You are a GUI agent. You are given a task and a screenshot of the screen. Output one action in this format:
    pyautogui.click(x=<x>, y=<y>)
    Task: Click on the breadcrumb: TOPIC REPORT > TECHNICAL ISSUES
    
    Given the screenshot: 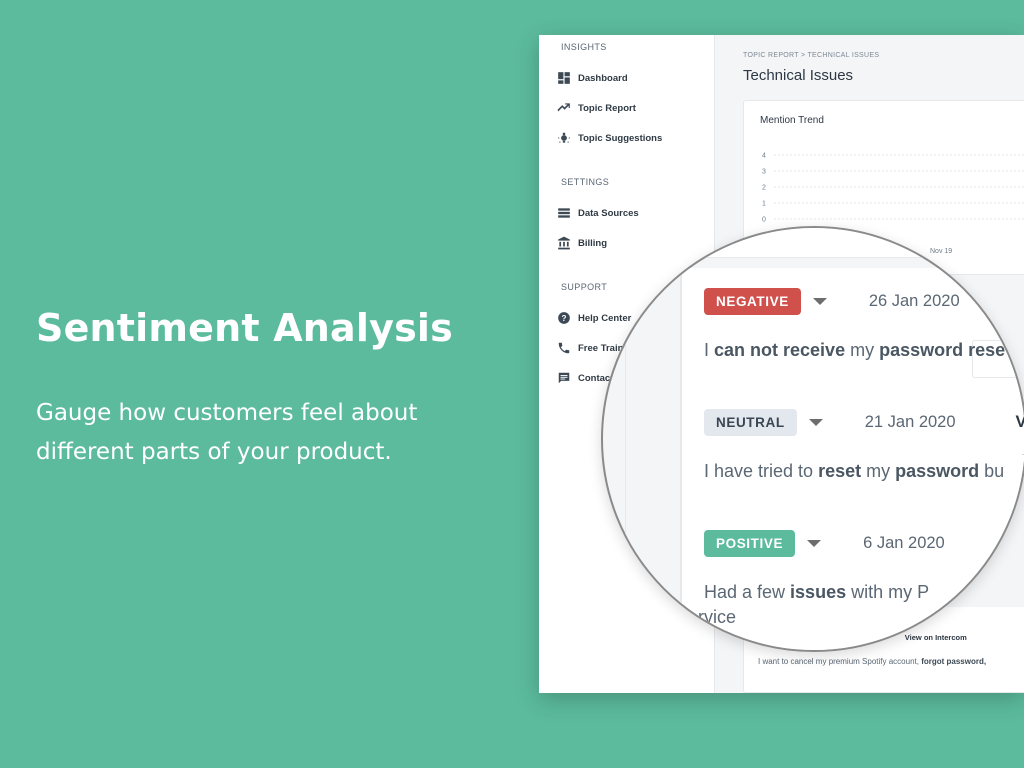 What is the action you would take?
    pyautogui.click(x=811, y=55)
    